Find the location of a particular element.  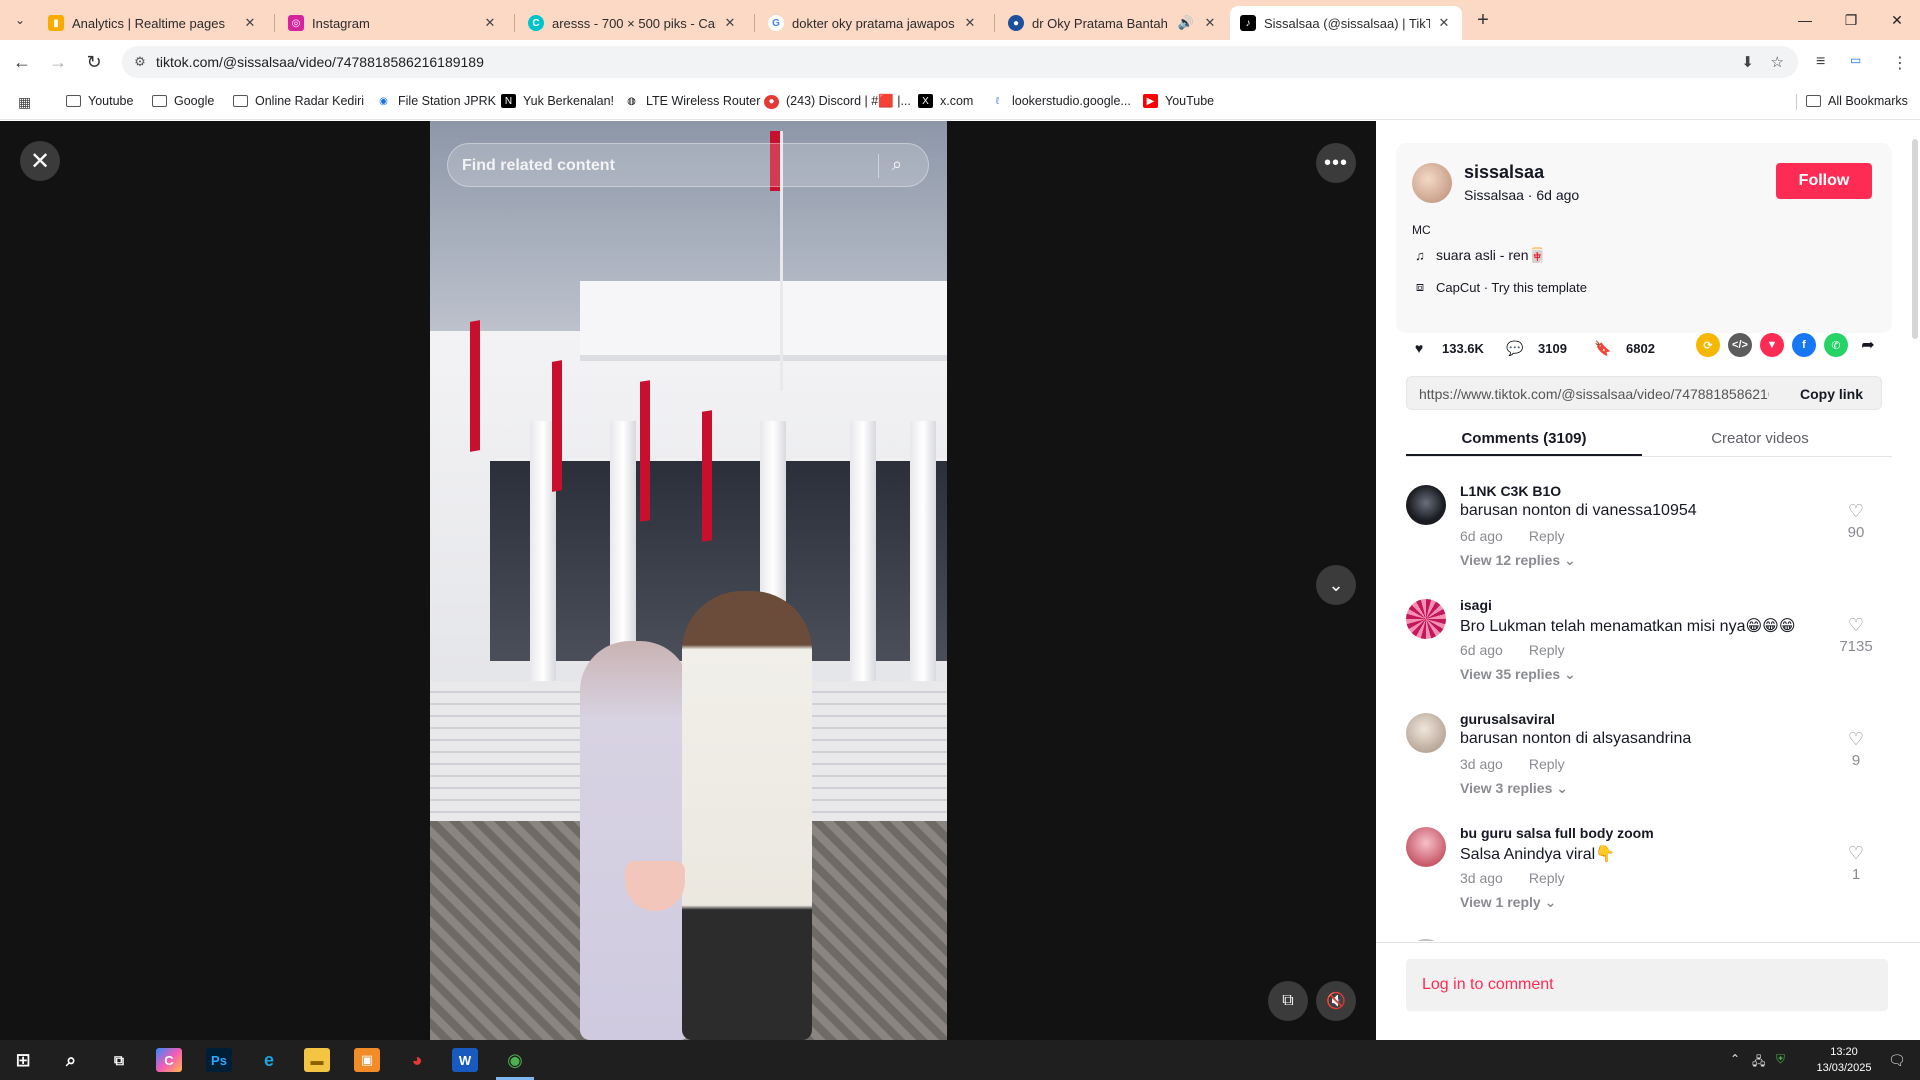

window-close-icon: ✕ is located at coordinates (1897, 20).